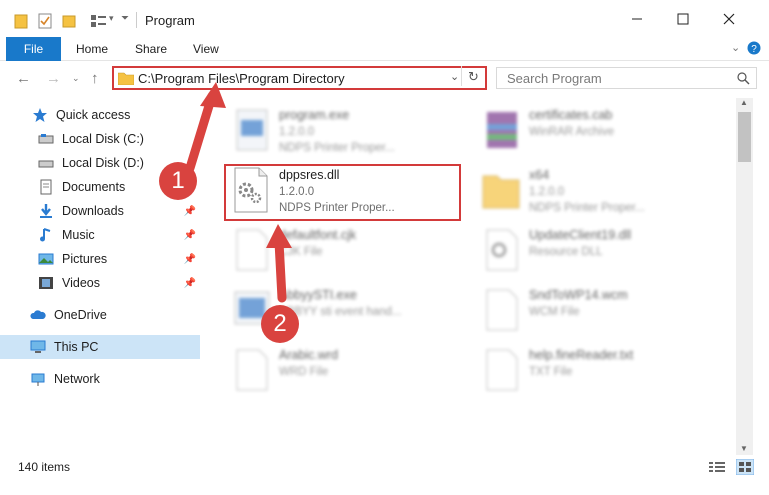 This screenshot has width=769, height=495. Describe the element at coordinates (554, 78) in the screenshot. I see `search-placeholder: Search Program` at that location.